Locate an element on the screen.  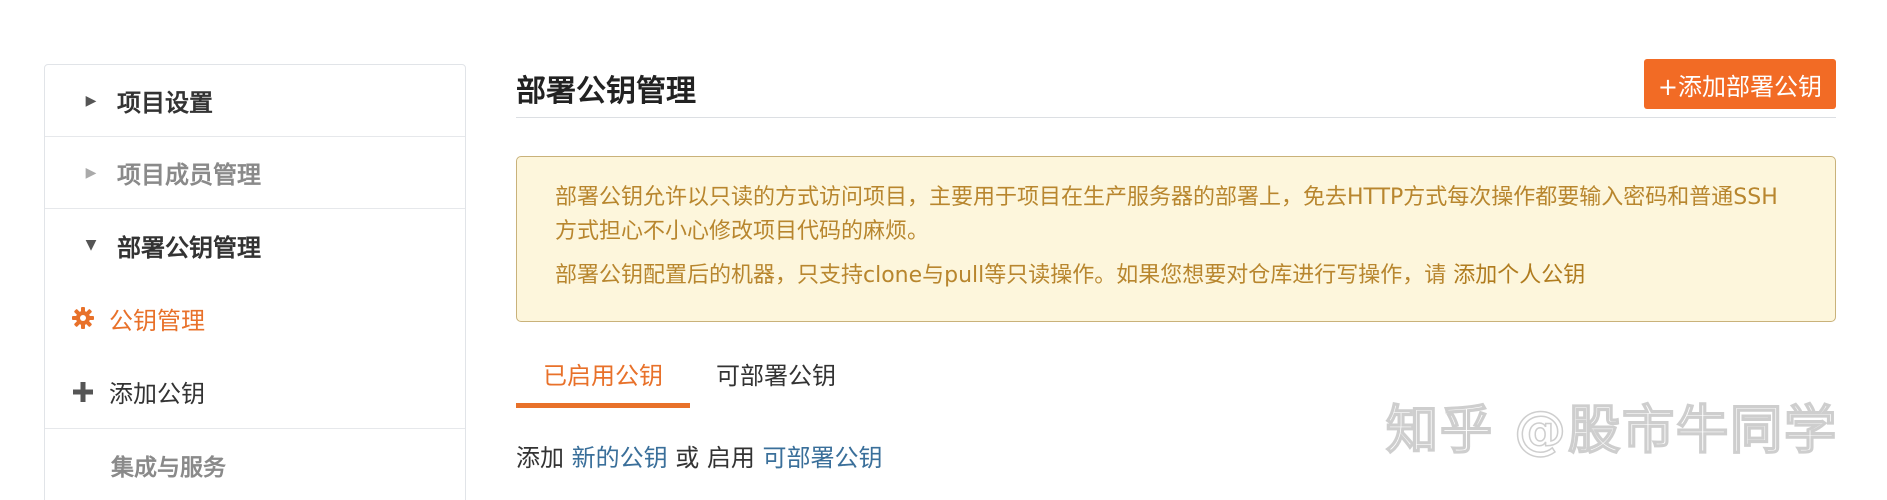
key-tabs: 已启用公钥 可部署公钥 is located at coordinates (816, 380).